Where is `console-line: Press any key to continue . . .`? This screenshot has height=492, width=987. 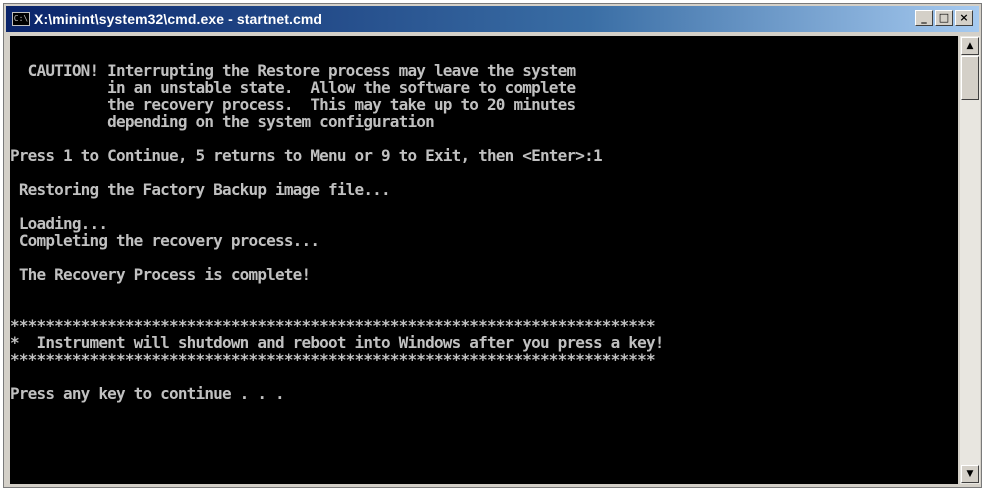 console-line: Press any key to continue . . . is located at coordinates (147, 393).